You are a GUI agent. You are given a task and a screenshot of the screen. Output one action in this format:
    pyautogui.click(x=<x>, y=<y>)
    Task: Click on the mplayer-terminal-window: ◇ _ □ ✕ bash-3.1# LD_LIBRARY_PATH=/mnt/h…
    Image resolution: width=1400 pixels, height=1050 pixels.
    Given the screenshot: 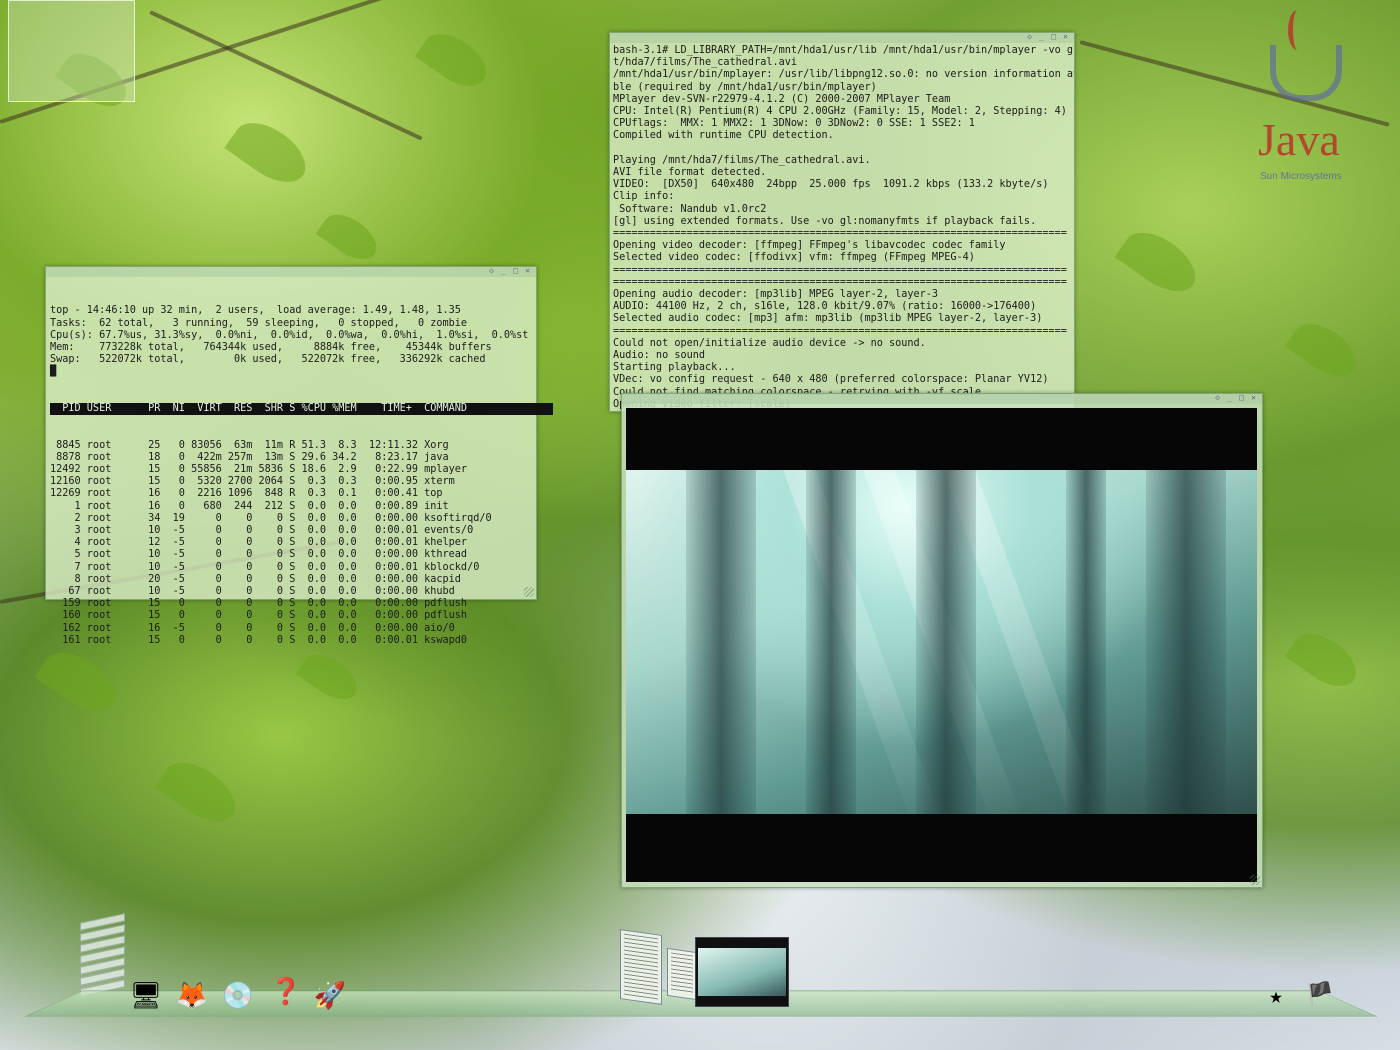 What is the action you would take?
    pyautogui.click(x=842, y=222)
    